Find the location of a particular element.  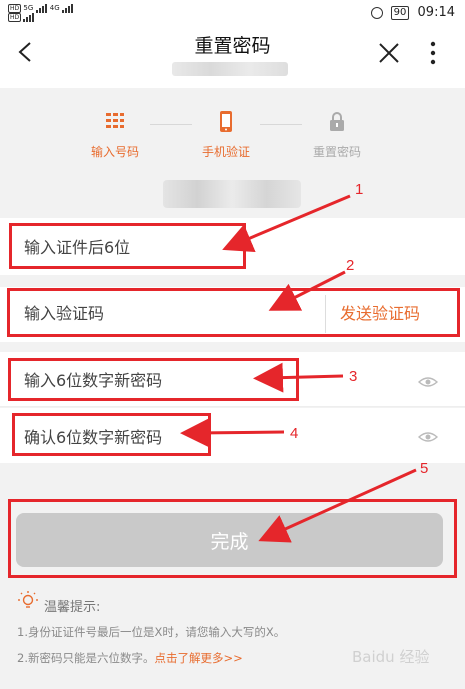

annotation-number: 3 is located at coordinates (353, 376).